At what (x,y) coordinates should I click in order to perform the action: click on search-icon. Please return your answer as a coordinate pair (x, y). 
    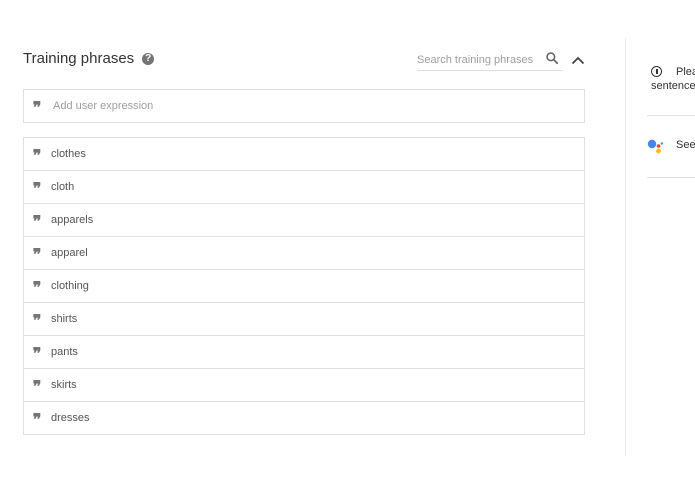
    Looking at the image, I should click on (552, 58).